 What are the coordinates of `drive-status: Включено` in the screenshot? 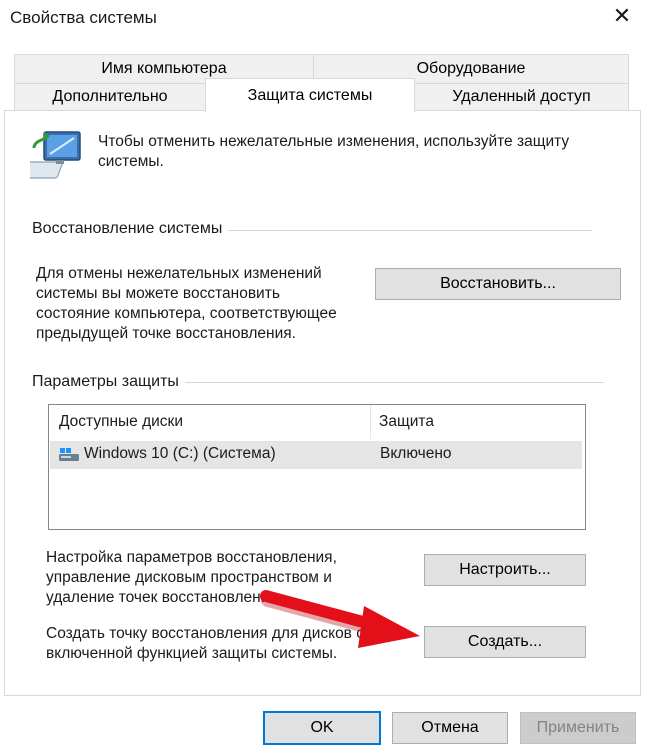 It's located at (416, 453).